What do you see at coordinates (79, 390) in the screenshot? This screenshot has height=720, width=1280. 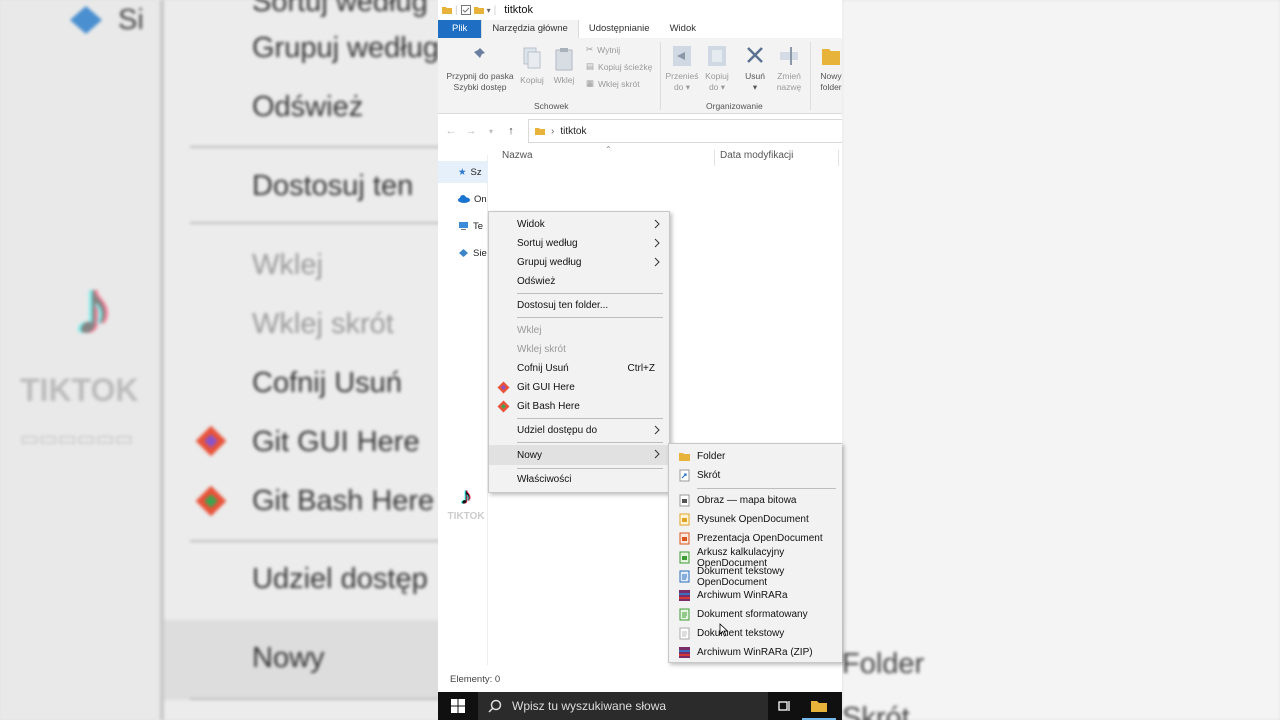 I see `bg-tiktok-label: TIKTOK` at bounding box center [79, 390].